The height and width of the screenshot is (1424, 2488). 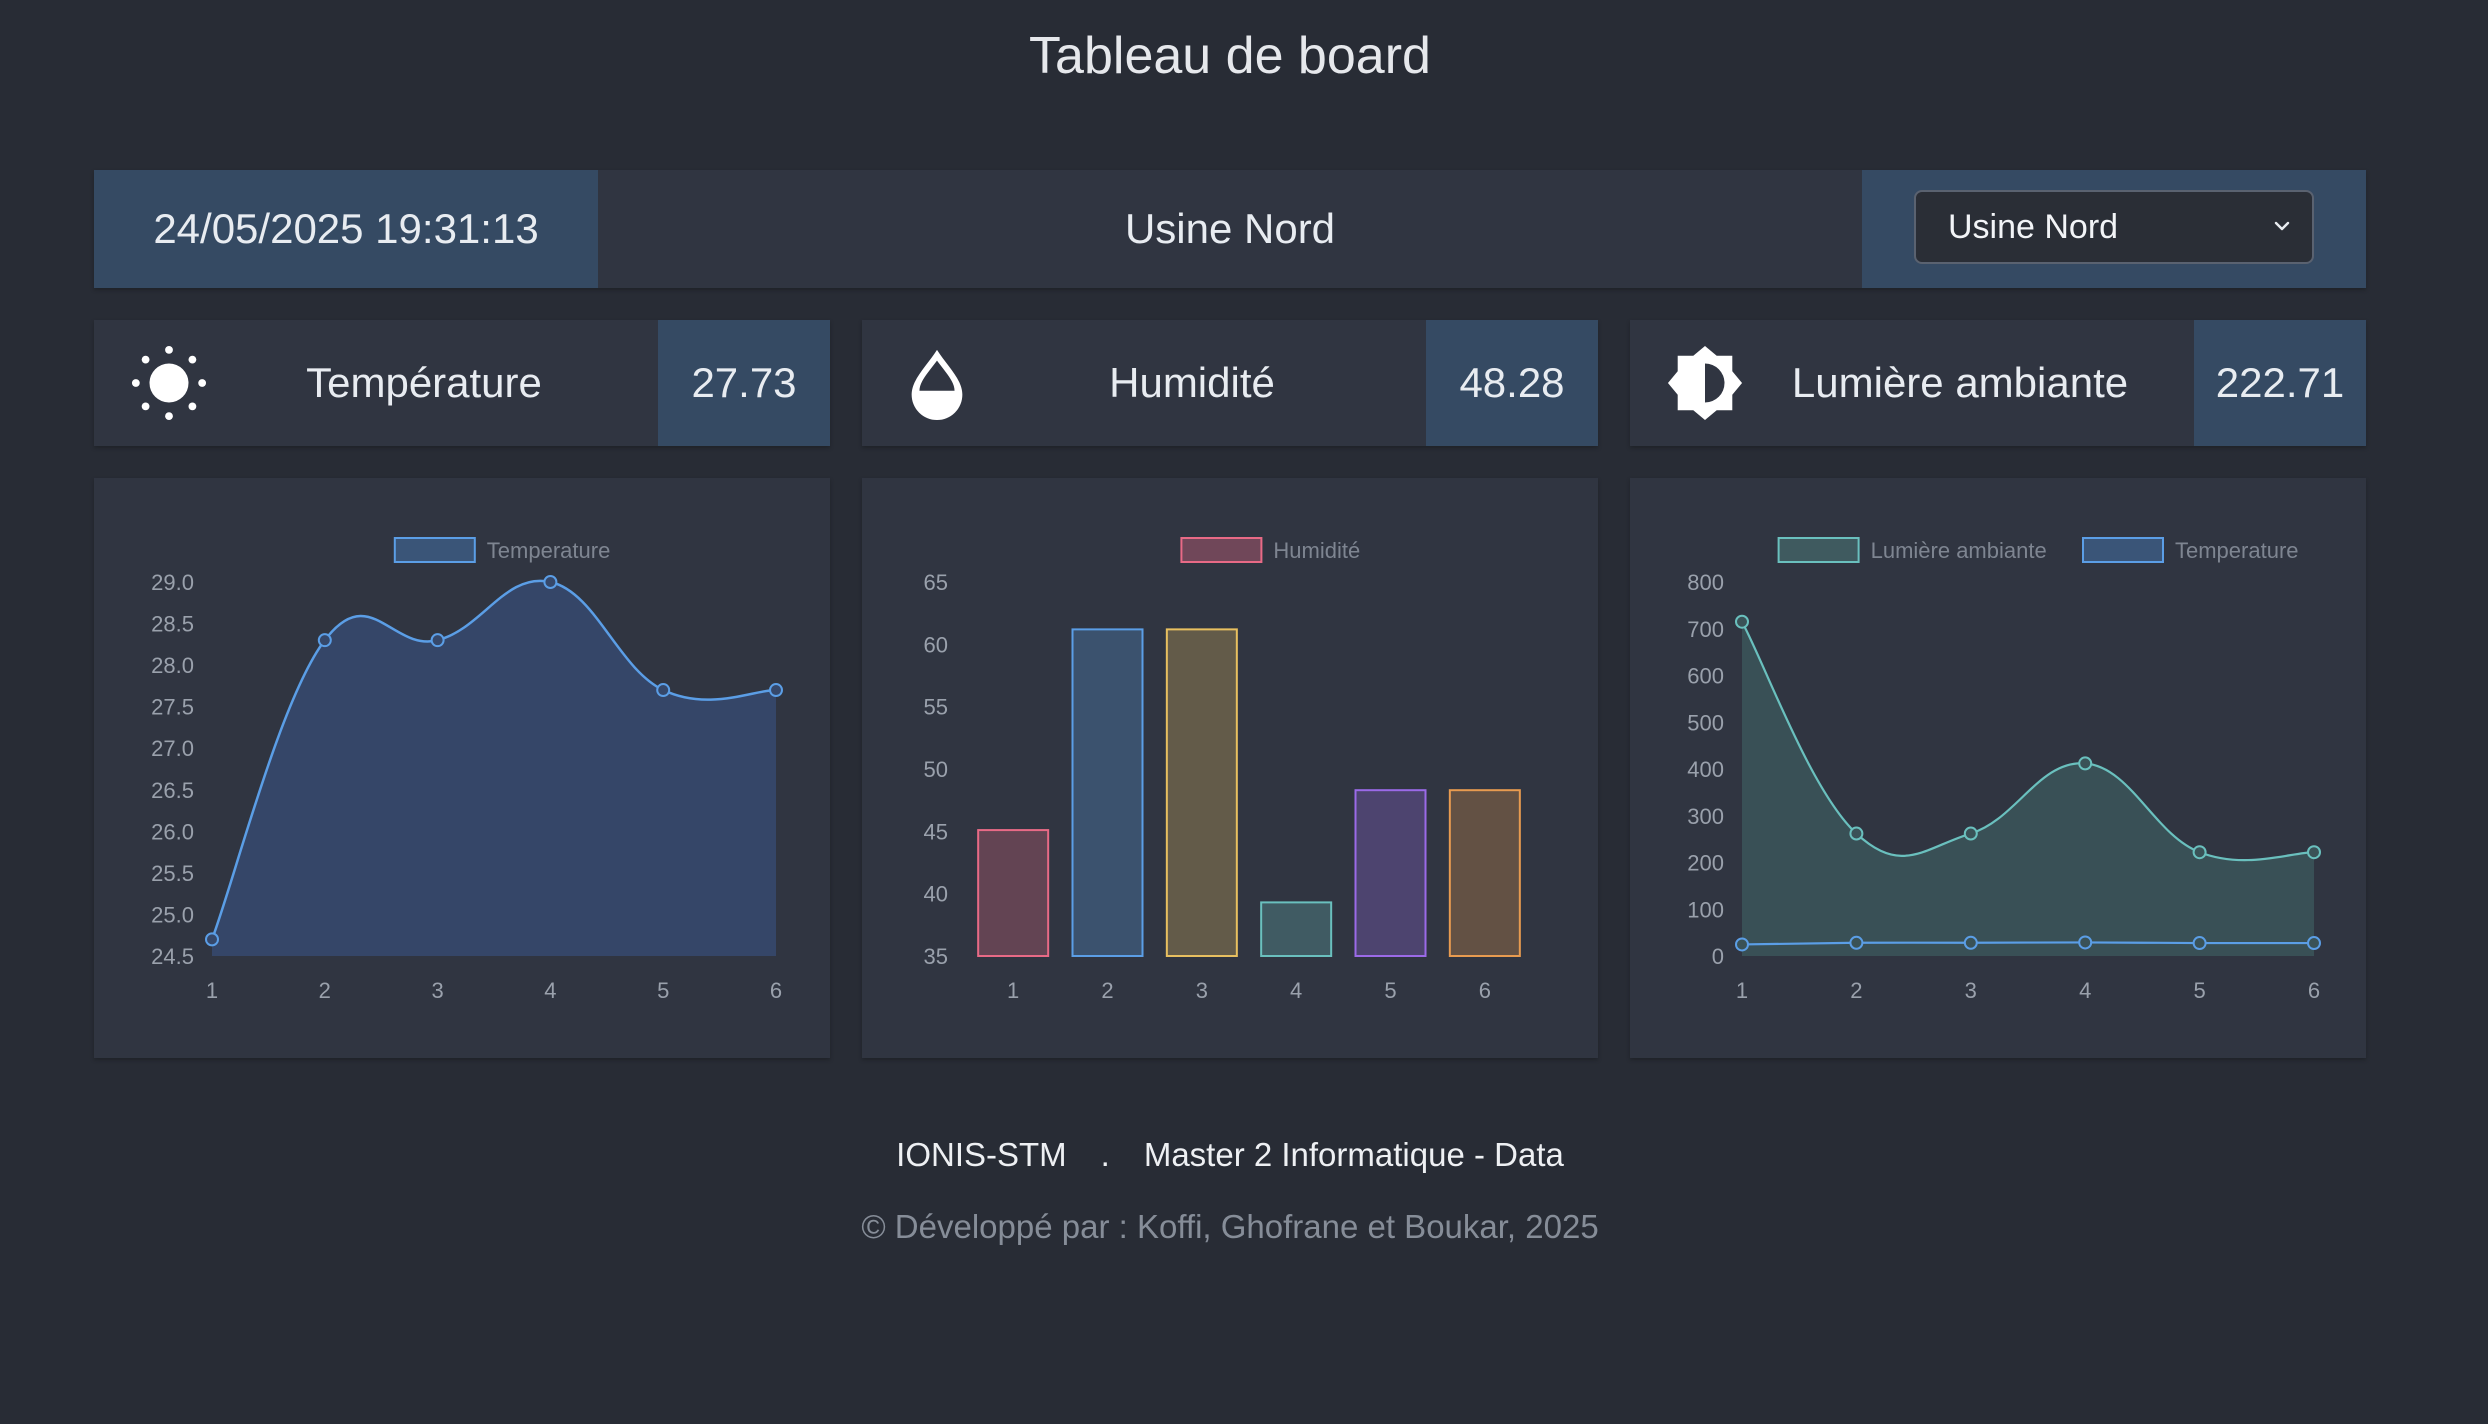 What do you see at coordinates (1705, 722) in the screenshot?
I see `y-tick-label: 500` at bounding box center [1705, 722].